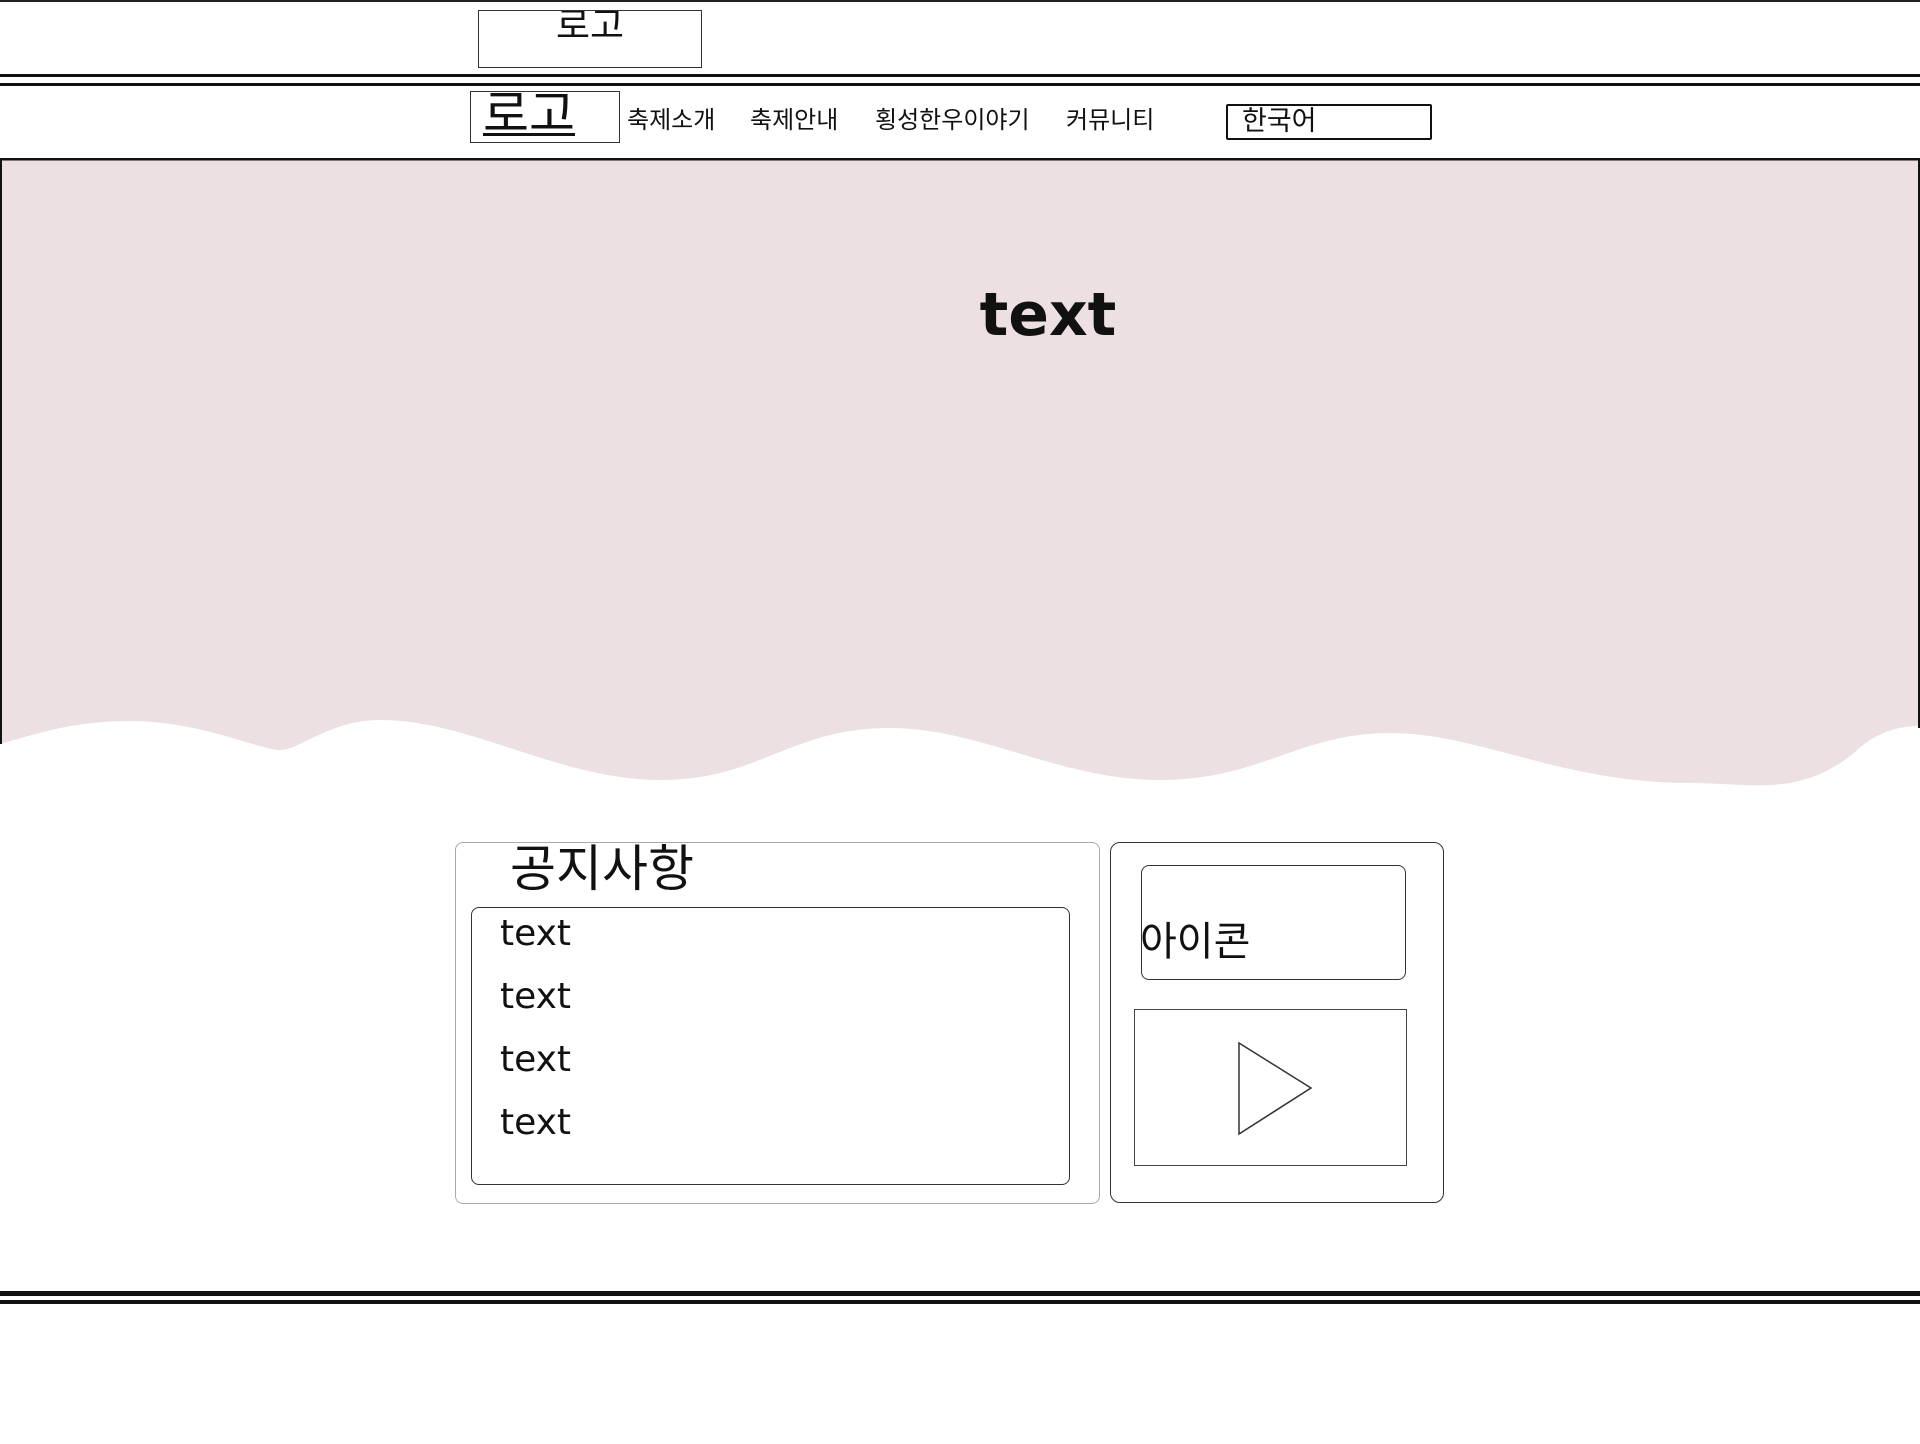 The image size is (1920, 1444). Describe the element at coordinates (602, 869) in the screenshot. I see `notice-title: 공지사항` at that location.